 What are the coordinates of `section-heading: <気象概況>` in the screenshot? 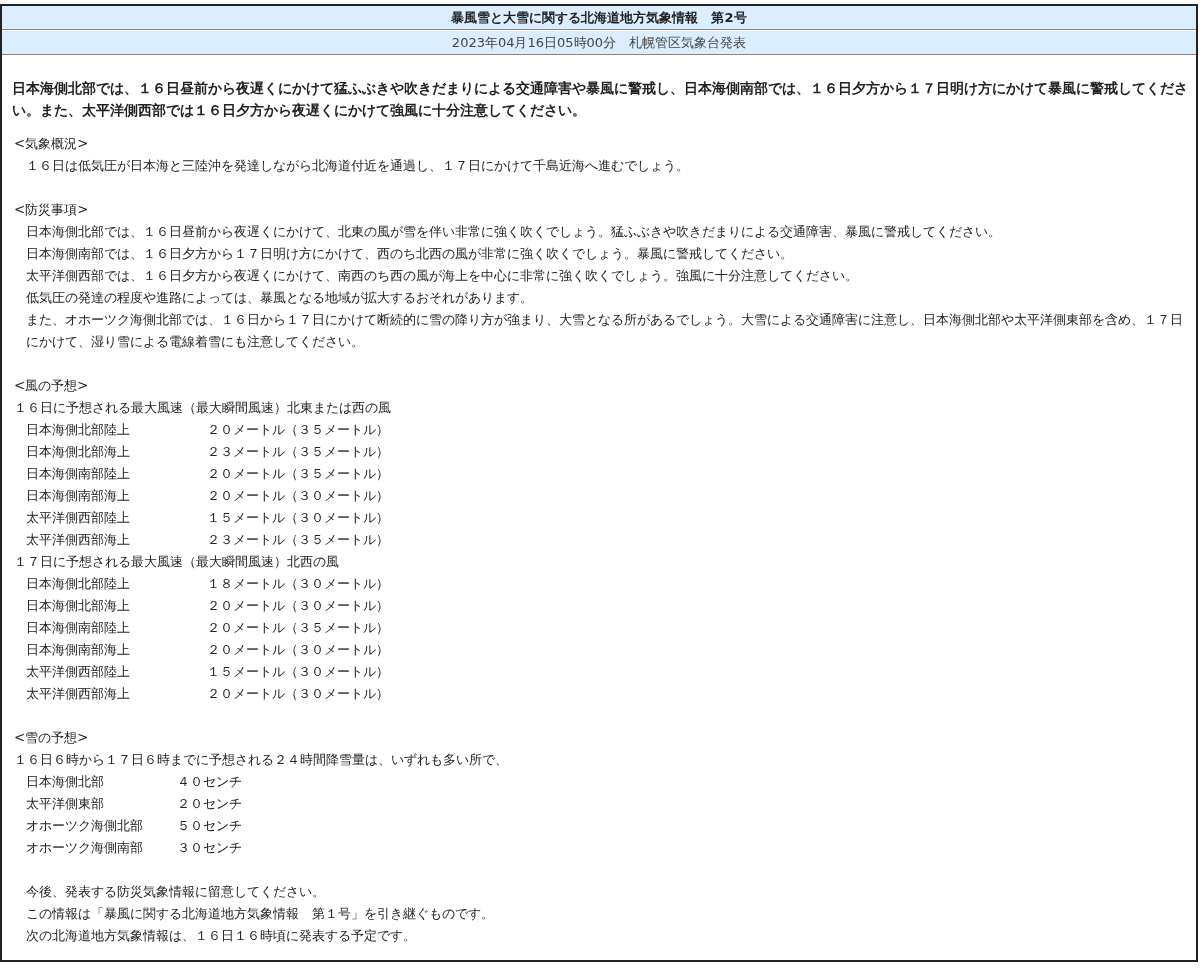 It's located at (51, 144).